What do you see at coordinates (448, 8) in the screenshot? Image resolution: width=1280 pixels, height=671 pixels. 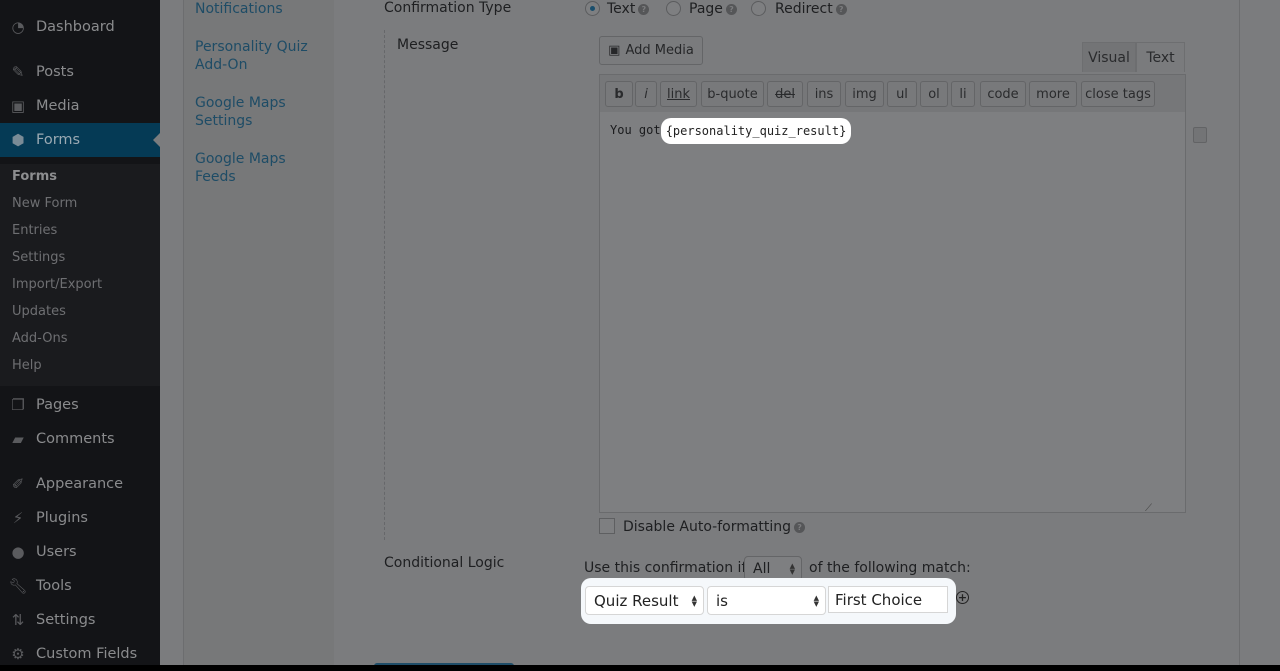 I see `confirmation-type-label: Confirmation Type` at bounding box center [448, 8].